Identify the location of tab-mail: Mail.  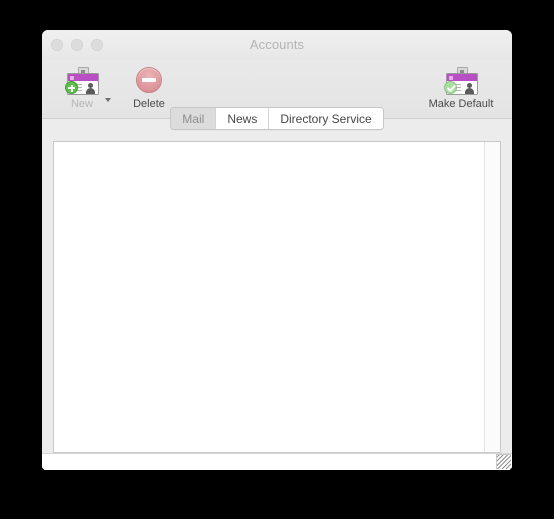
(193, 118).